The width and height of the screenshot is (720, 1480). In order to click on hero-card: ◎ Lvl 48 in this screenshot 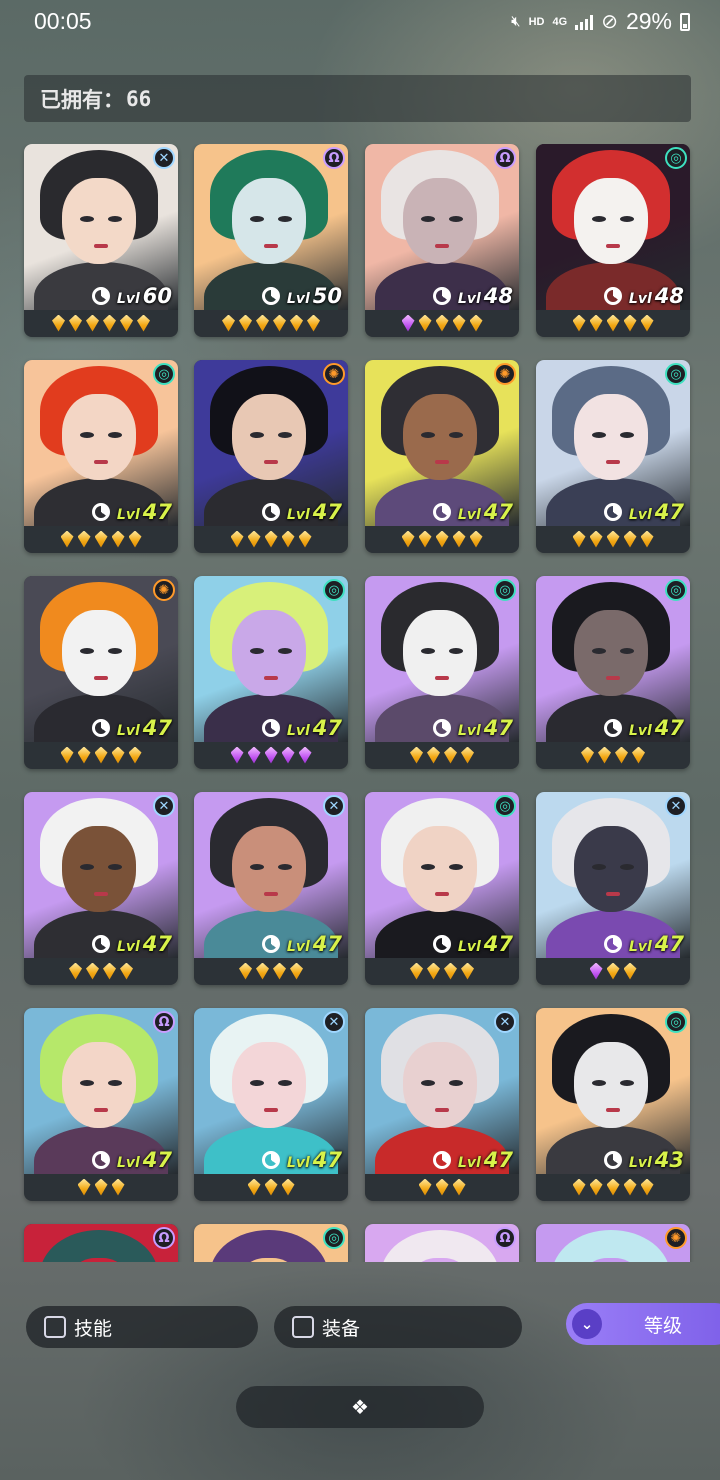, I will do `click(613, 240)`.